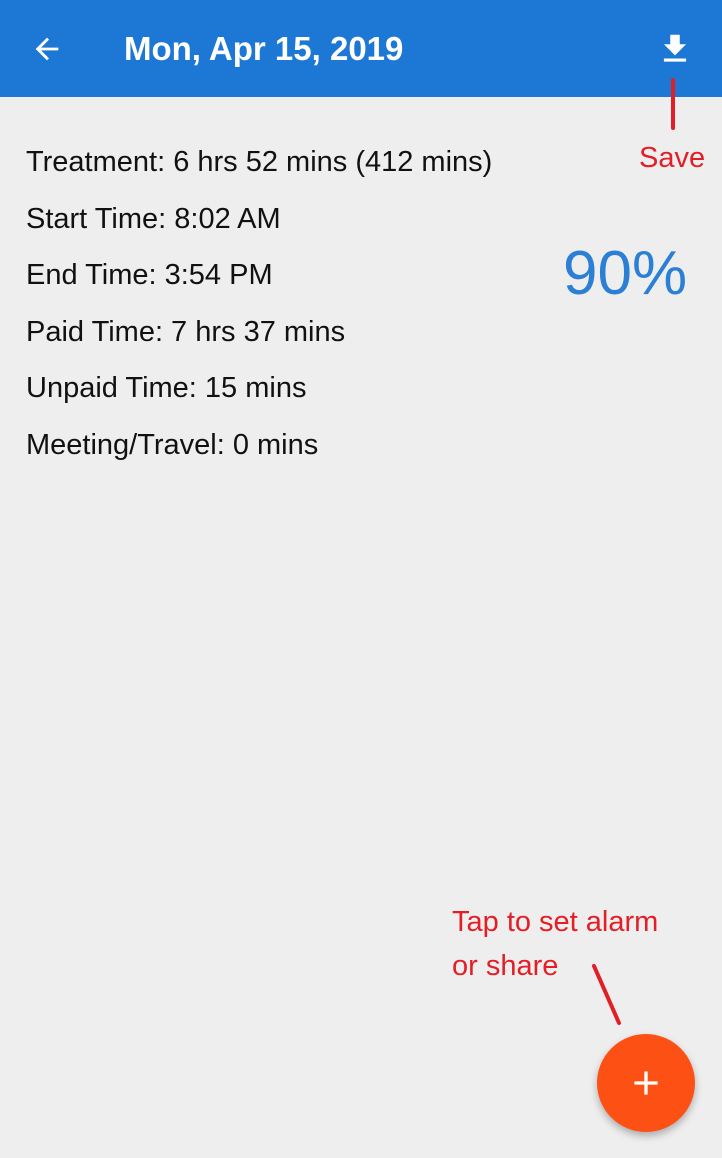 This screenshot has width=722, height=1158. Describe the element at coordinates (633, 551) in the screenshot. I see `annotation-lines` at that location.